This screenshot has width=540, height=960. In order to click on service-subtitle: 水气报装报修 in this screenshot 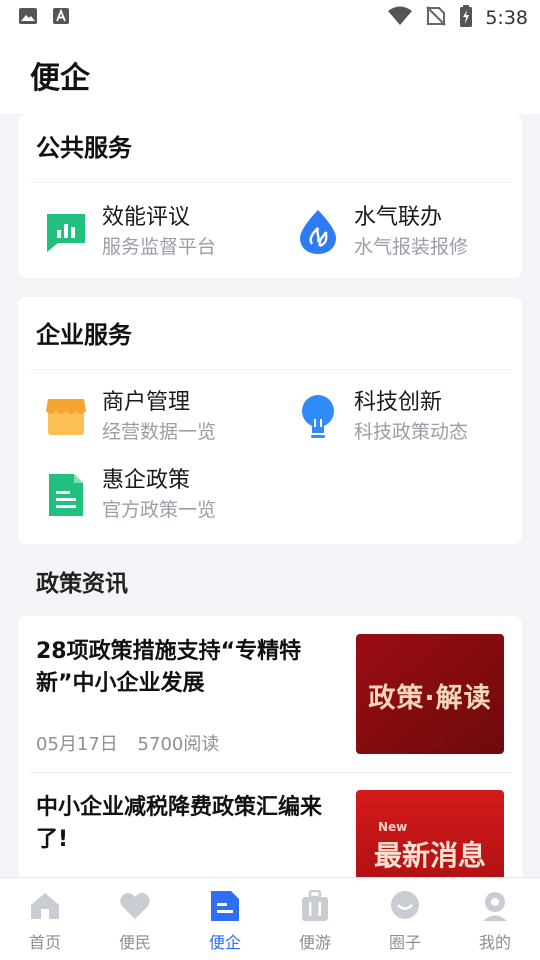, I will do `click(411, 247)`.